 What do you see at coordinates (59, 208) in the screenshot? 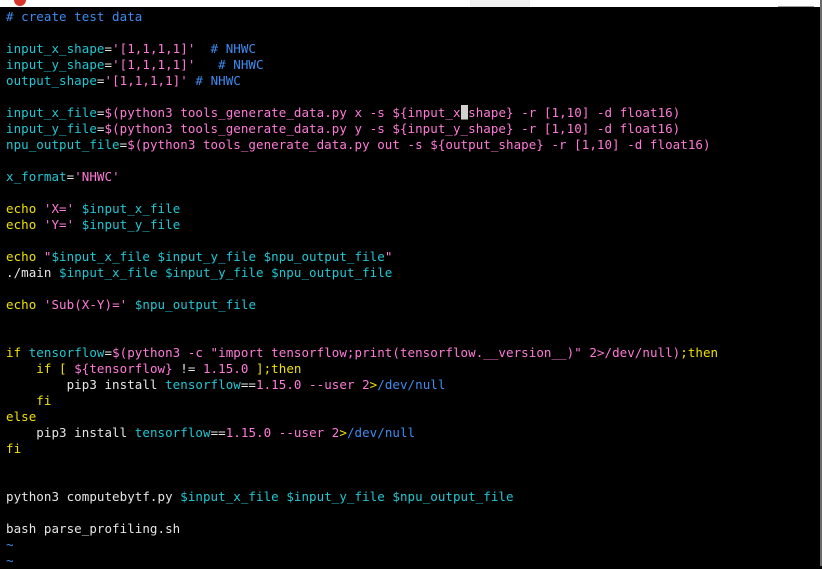
I see `code-token: 'X='` at bounding box center [59, 208].